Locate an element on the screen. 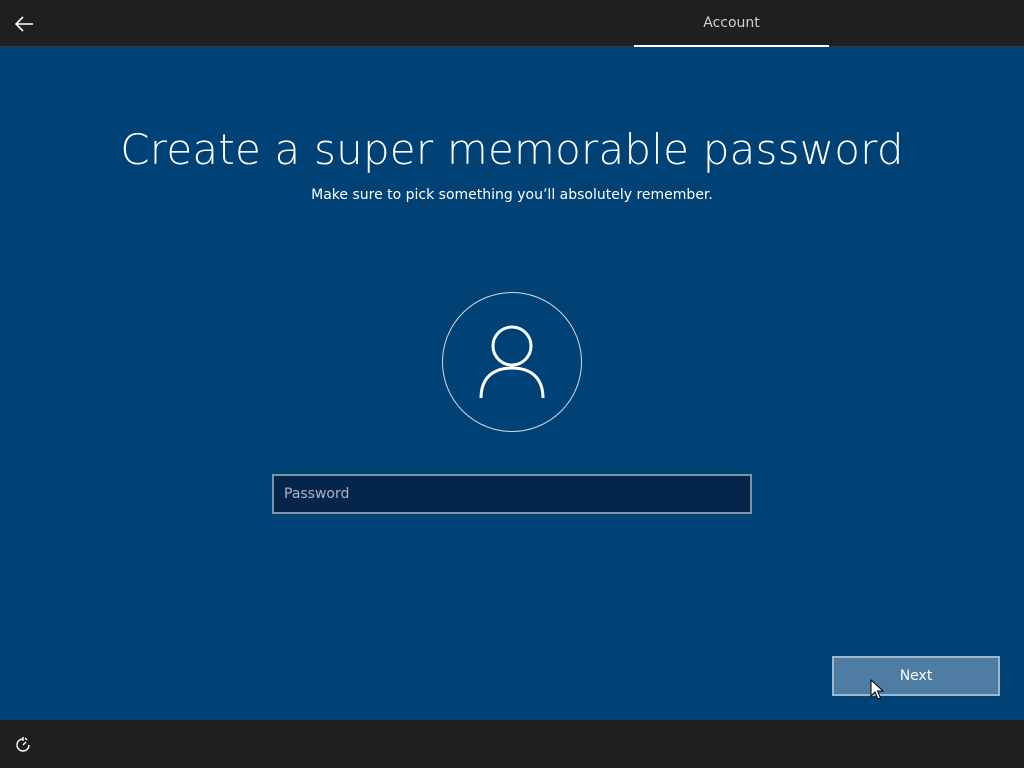  arrow-left-icon is located at coordinates (23, 24).